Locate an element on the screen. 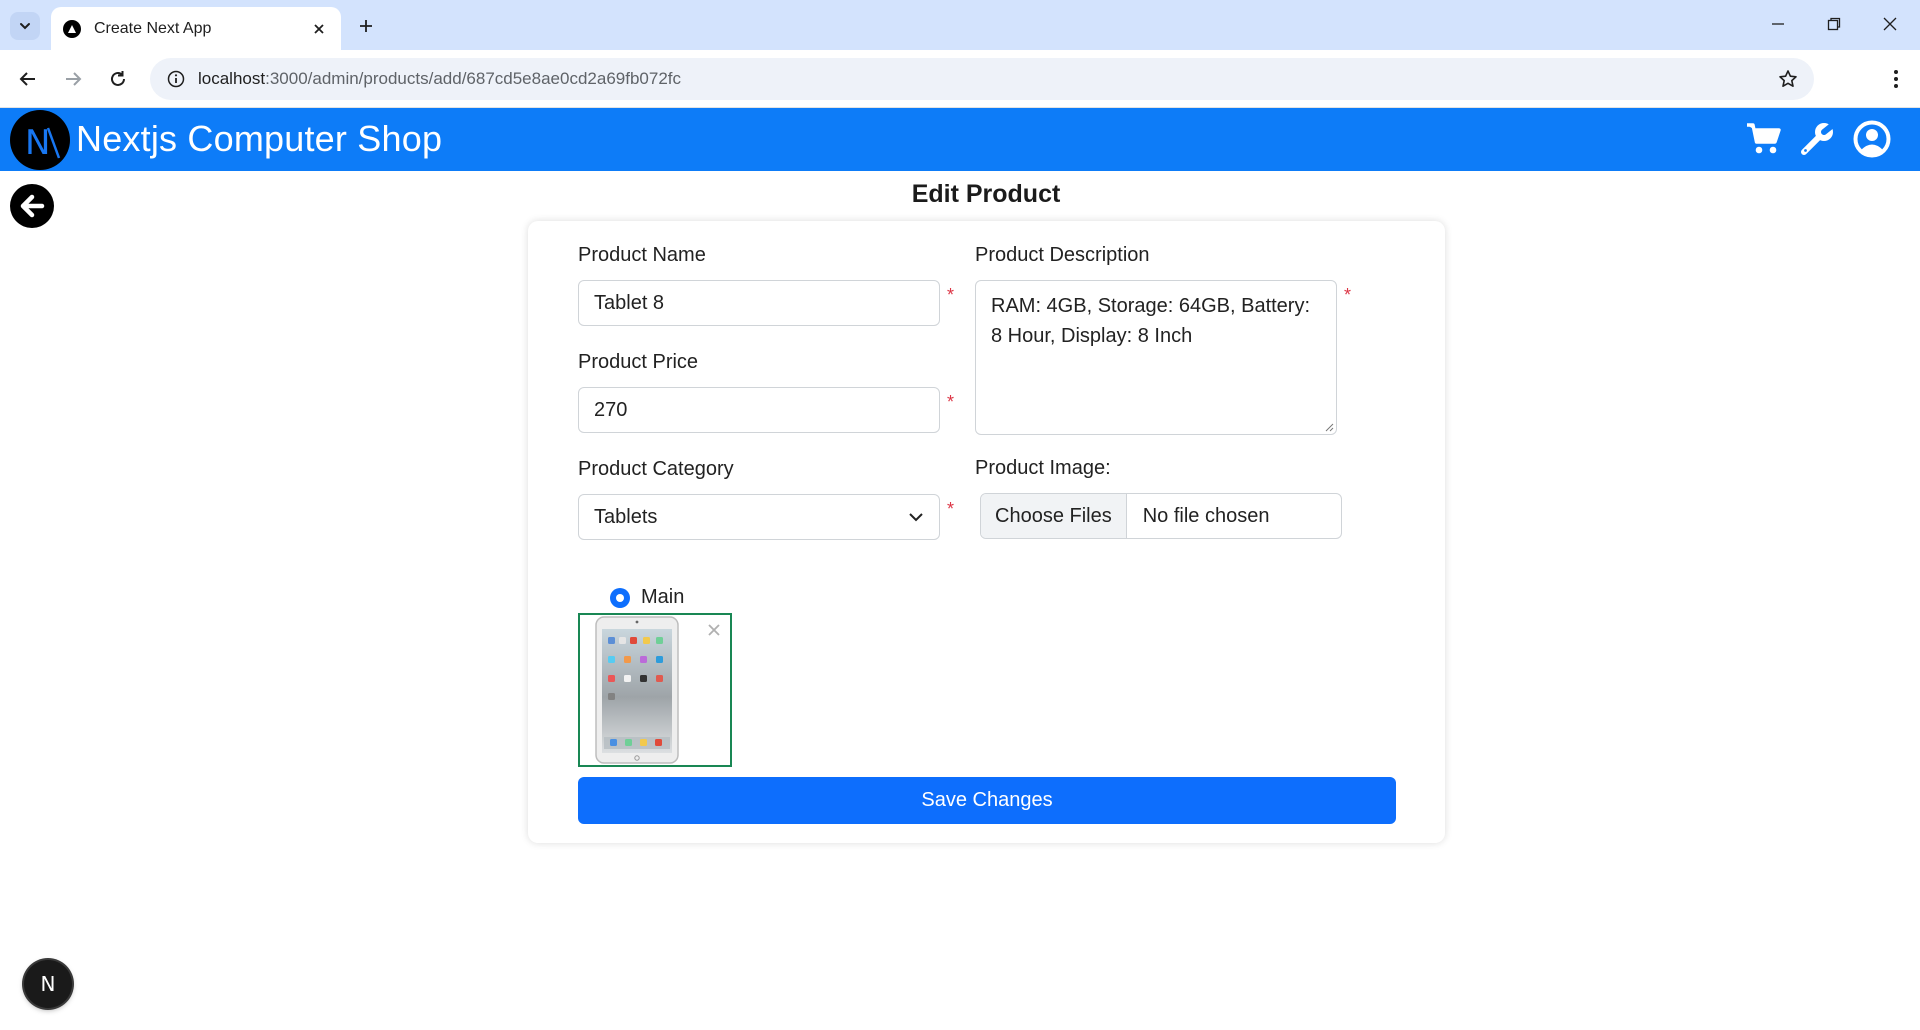 The width and height of the screenshot is (1920, 1030). user-circle-icon is located at coordinates (1872, 139).